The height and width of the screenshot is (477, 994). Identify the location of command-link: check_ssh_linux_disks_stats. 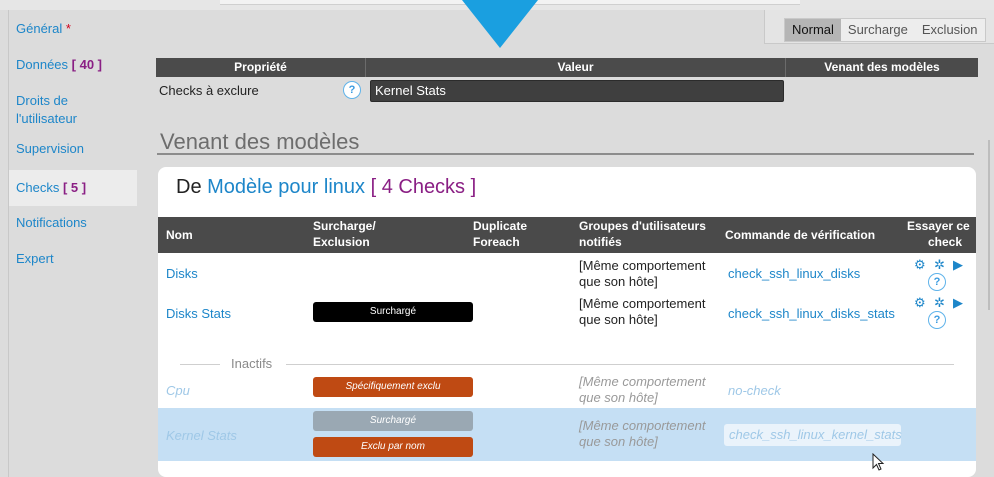
(811, 313).